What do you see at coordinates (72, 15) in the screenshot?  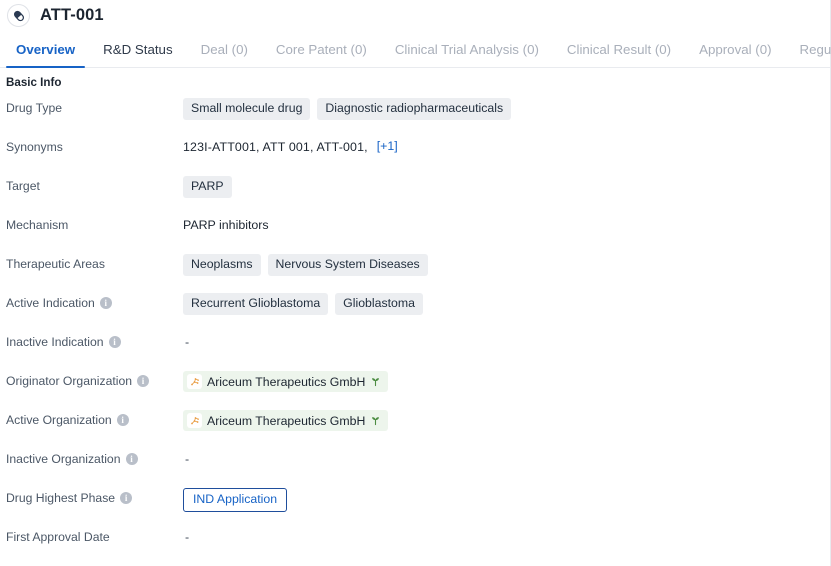 I see `page-title: ATT-001` at bounding box center [72, 15].